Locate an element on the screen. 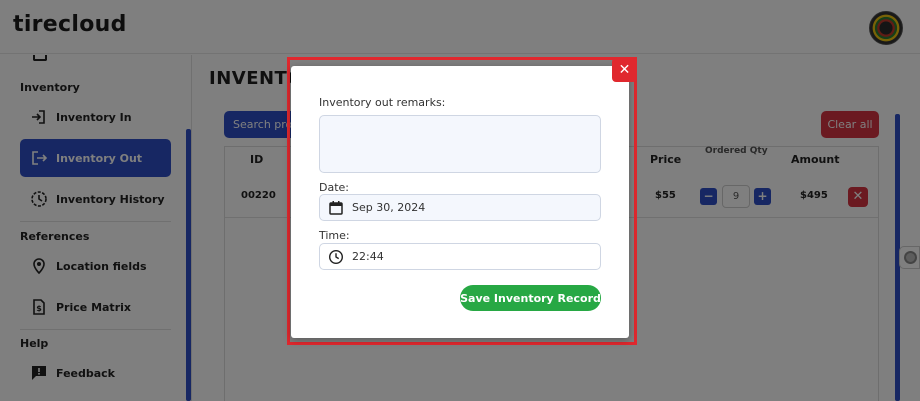 The height and width of the screenshot is (401, 920). time-value: 22:44 is located at coordinates (368, 256).